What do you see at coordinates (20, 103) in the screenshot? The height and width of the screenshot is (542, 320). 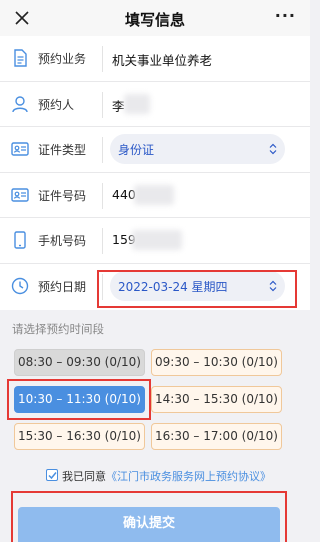 I see `user-icon` at bounding box center [20, 103].